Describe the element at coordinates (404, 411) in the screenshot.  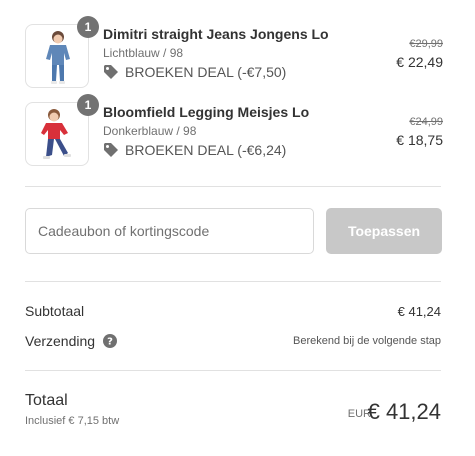
I see `total-amount: € 41,24` at that location.